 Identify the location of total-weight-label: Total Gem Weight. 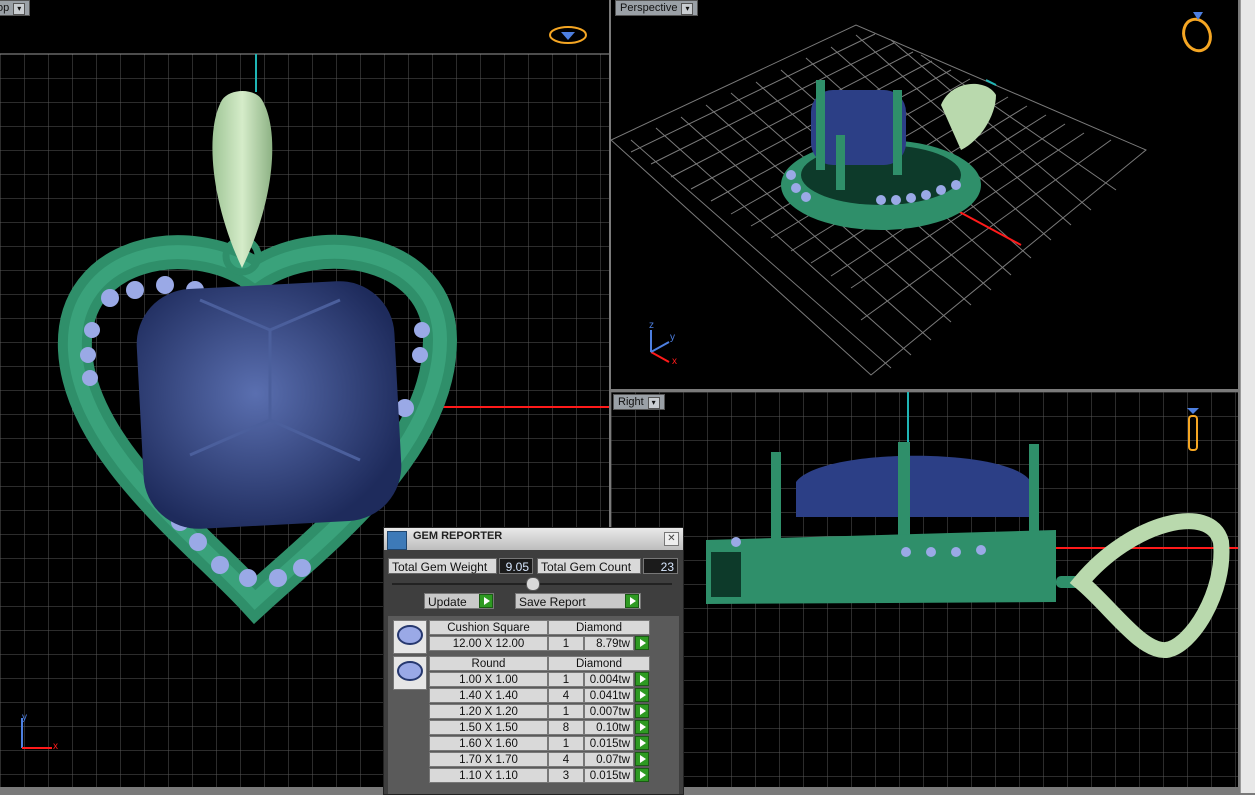
(442, 566).